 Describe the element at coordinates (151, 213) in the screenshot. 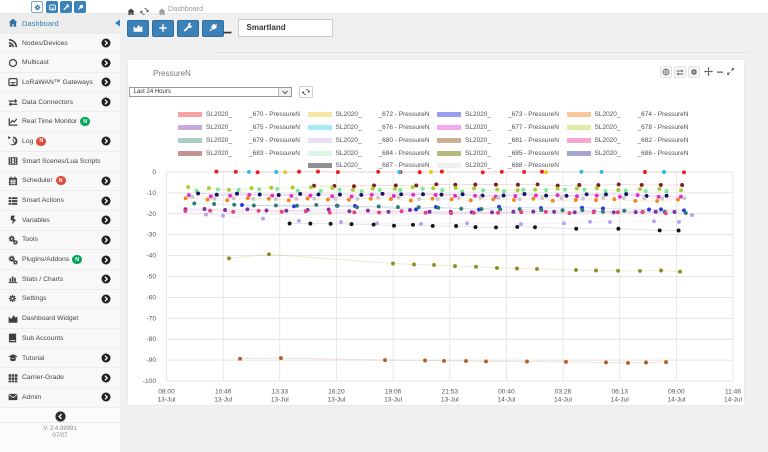

I see `svg-text: -20` at that location.